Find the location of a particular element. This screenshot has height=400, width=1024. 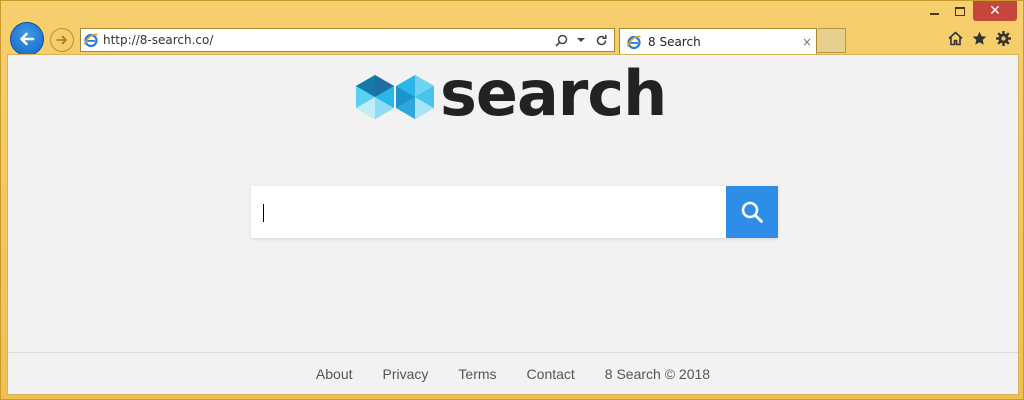

footer-link-terms: Terms is located at coordinates (477, 374).